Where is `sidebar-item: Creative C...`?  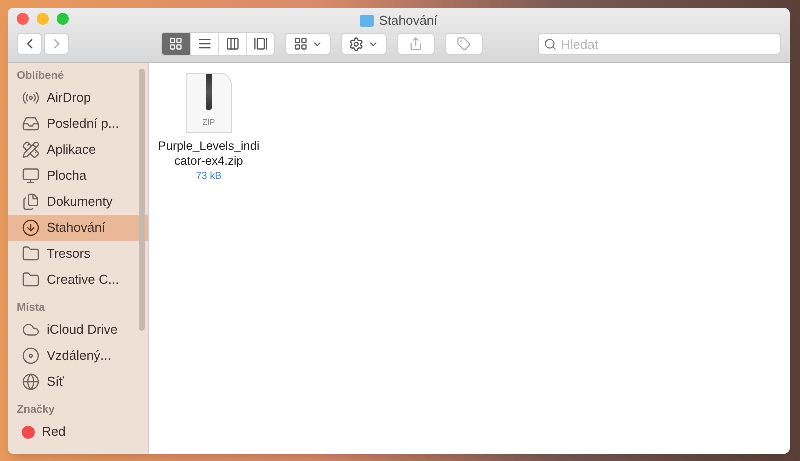 sidebar-item: Creative C... is located at coordinates (78, 280).